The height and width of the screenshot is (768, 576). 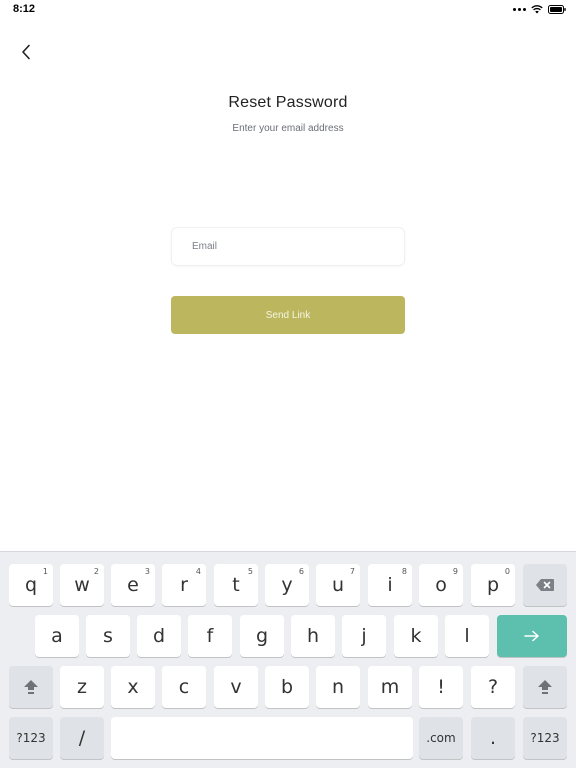 I want to click on key-exclamation: !, so click(x=441, y=687).